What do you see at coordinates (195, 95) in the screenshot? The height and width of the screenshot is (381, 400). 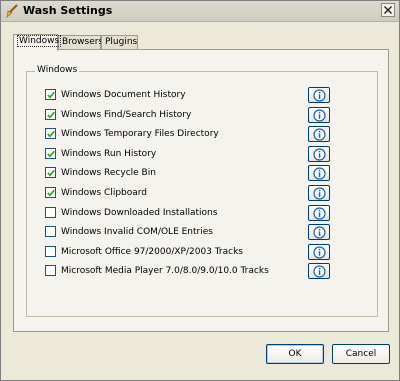 I see `option-row: Windows Document History` at bounding box center [195, 95].